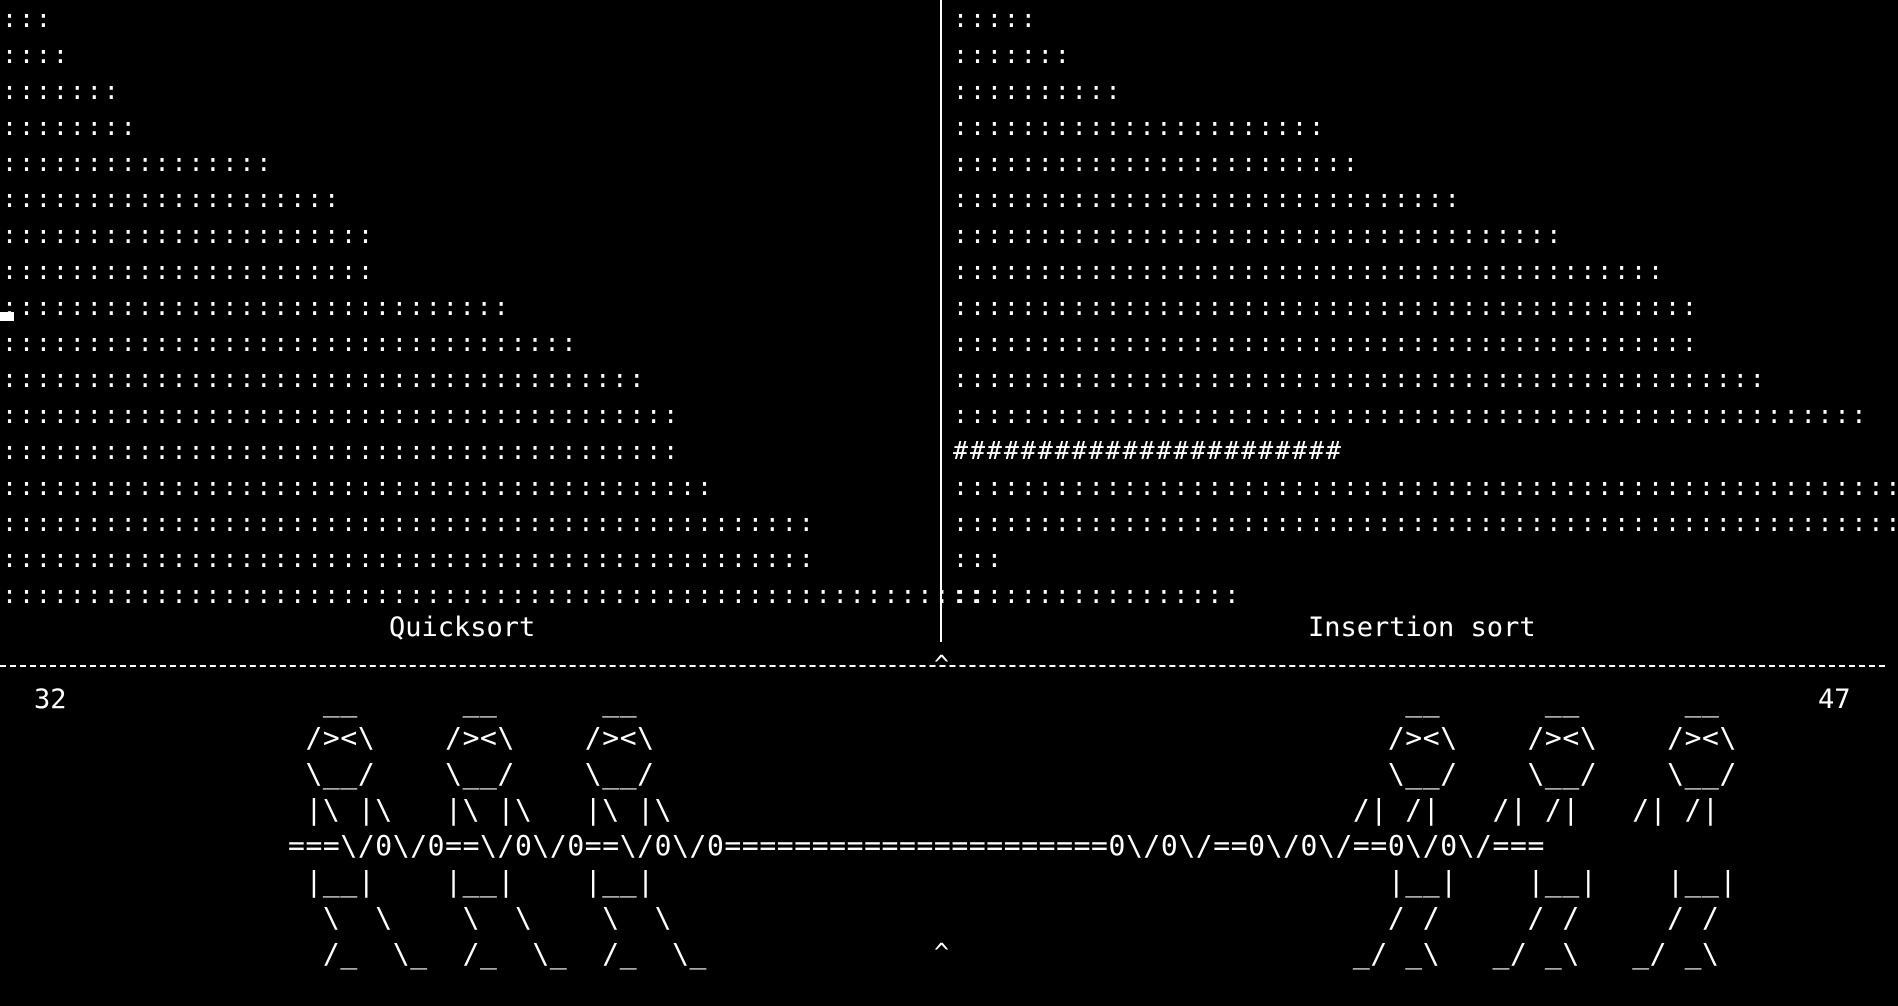 The image size is (1898, 1006). What do you see at coordinates (1012, 737) in the screenshot?
I see `art-line: /><\ /><\ /><\ /><\ /><\ /><\` at bounding box center [1012, 737].